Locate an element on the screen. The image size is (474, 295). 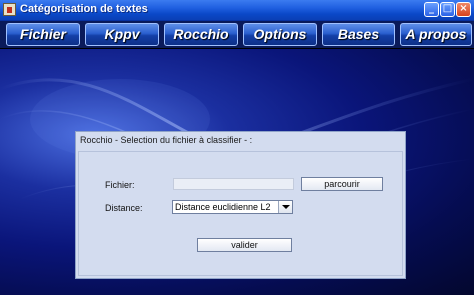
close-icon: × is located at coordinates (463, 8).